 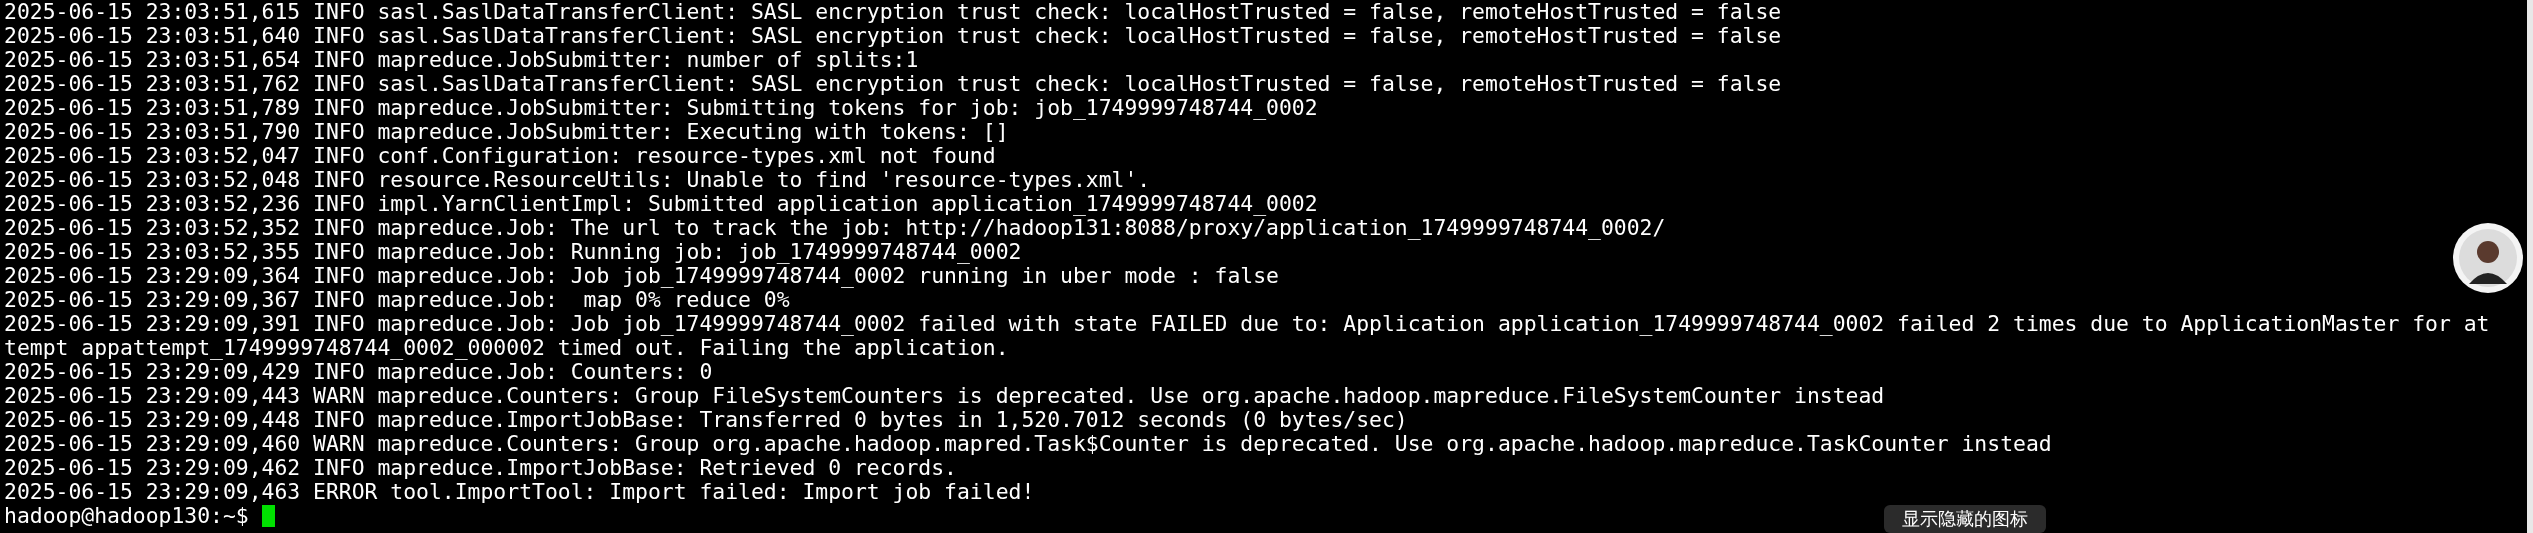 What do you see at coordinates (661, 204) in the screenshot?
I see `log-line: 2025-06-15 23:03:52,236 INFO impl.YarnClientImpl: Submitted application application_1749999748744_0002` at bounding box center [661, 204].